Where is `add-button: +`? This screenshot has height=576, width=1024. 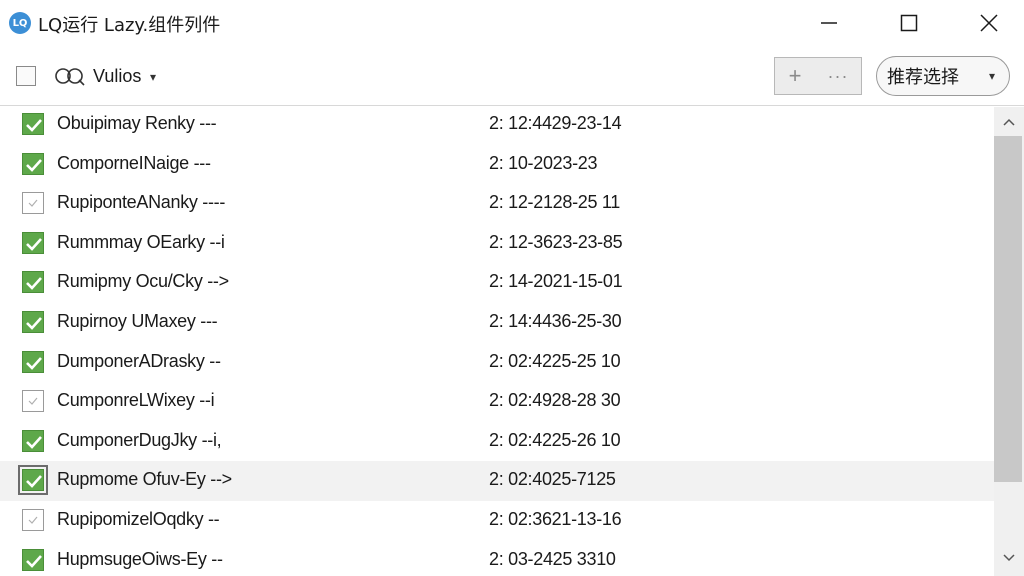 add-button: + is located at coordinates (795, 76).